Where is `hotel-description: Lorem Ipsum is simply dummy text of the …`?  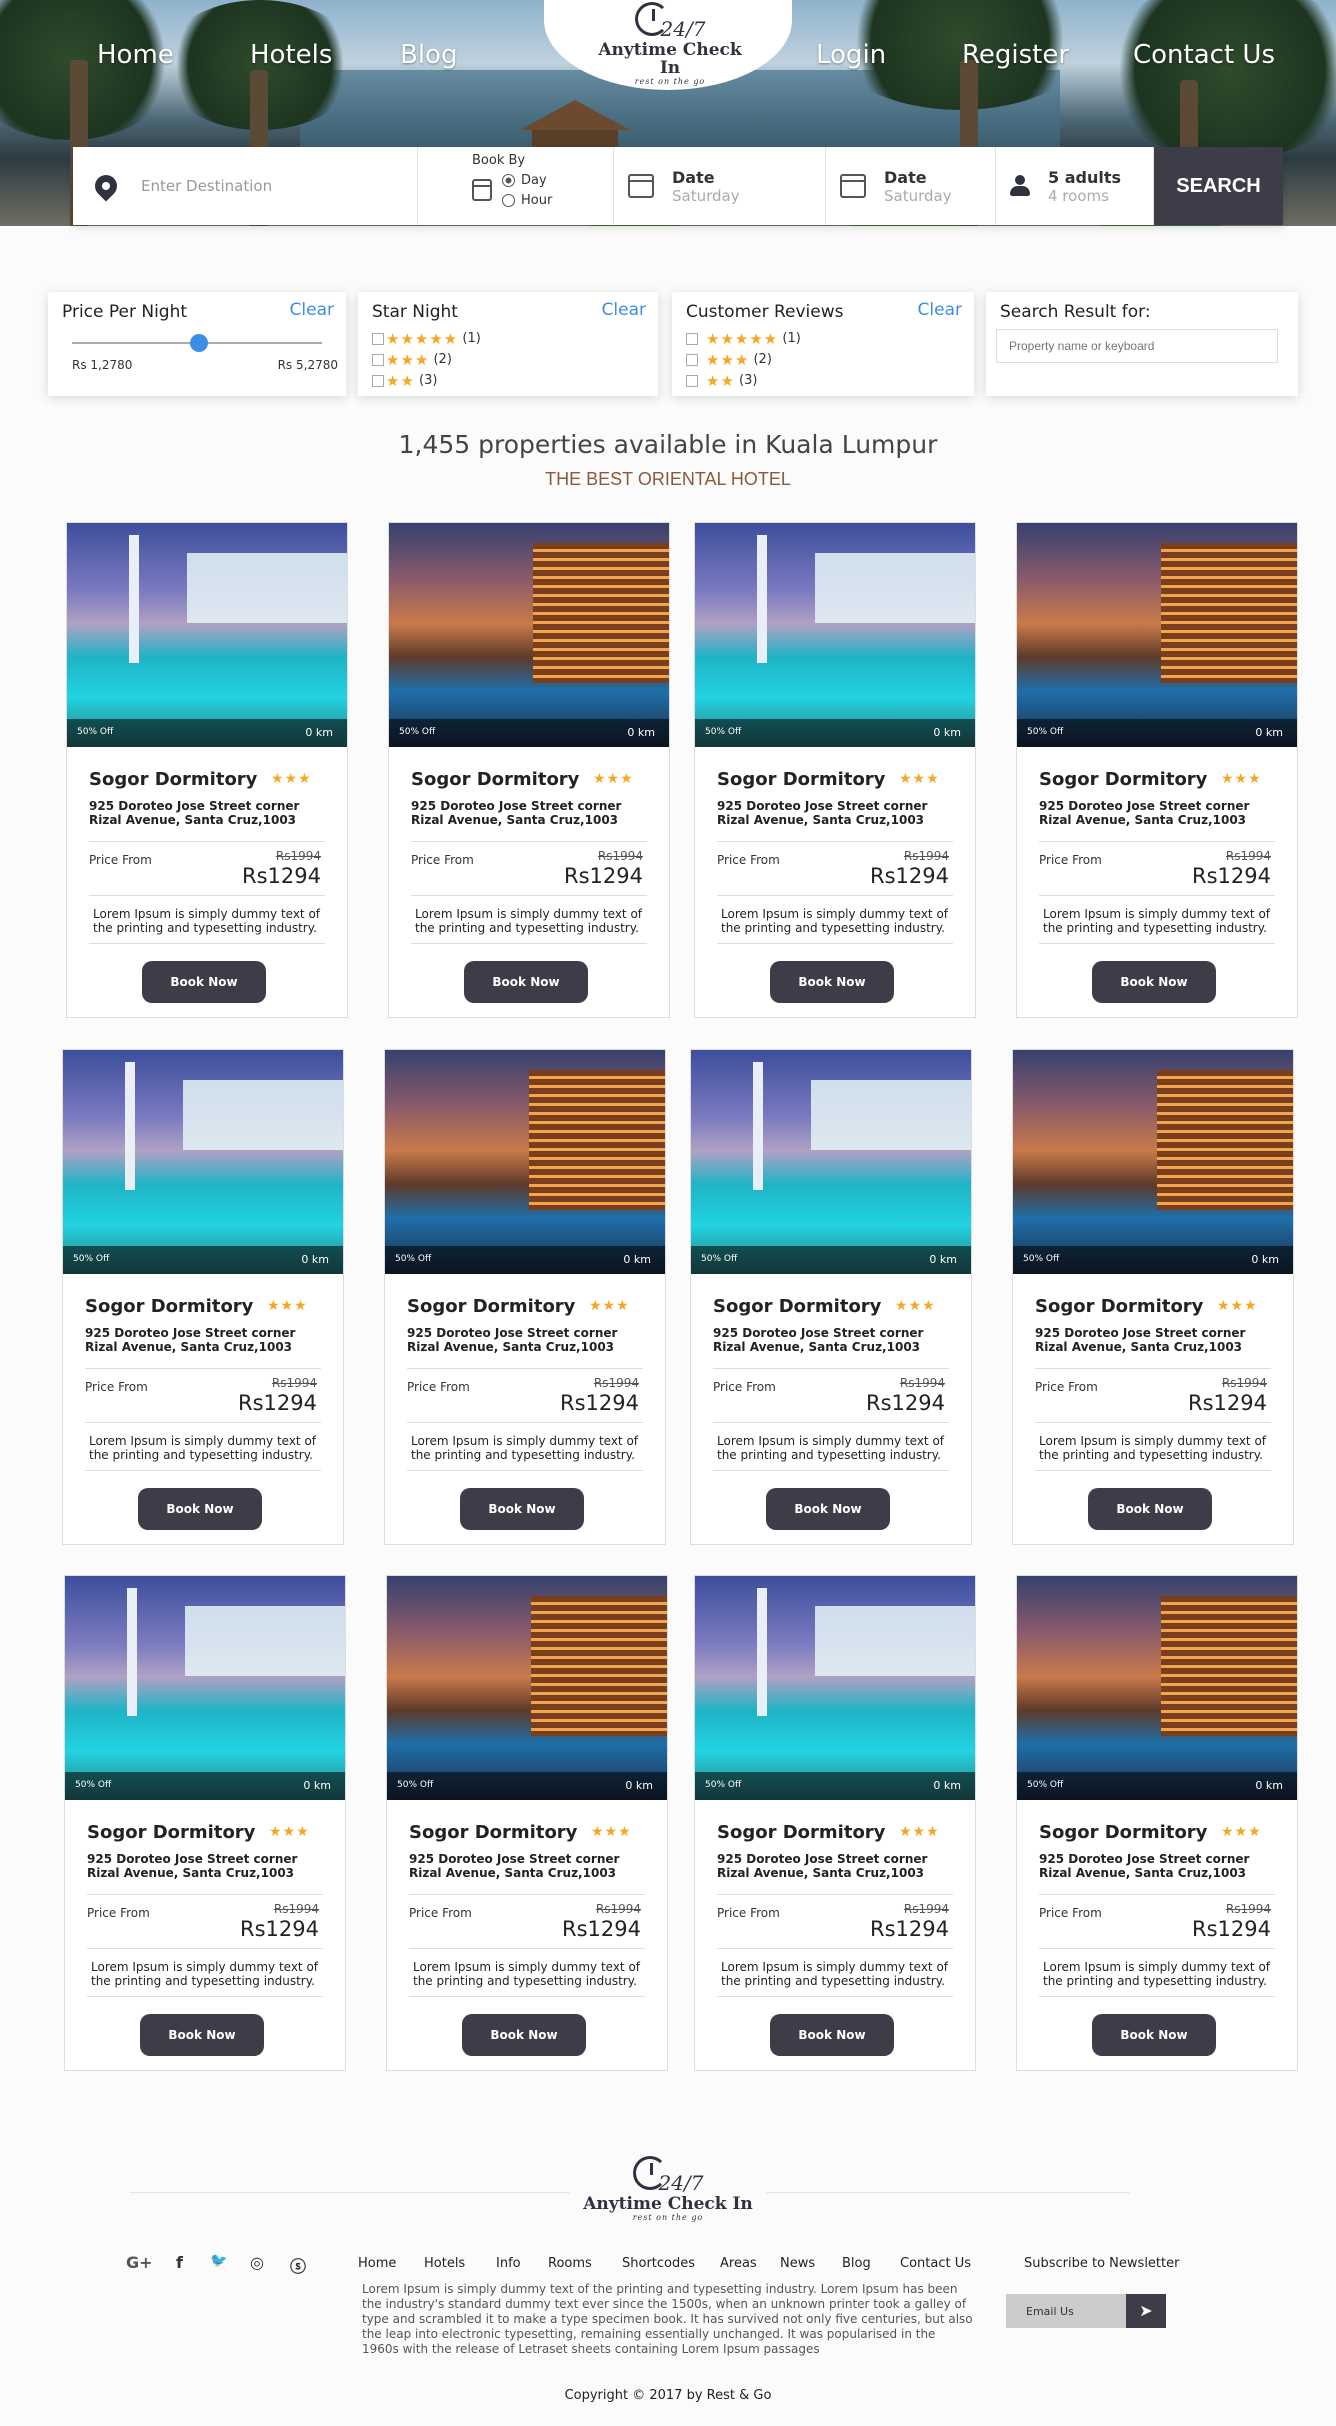
hotel-description: Lorem Ipsum is simply dummy text of the … is located at coordinates (525, 1448).